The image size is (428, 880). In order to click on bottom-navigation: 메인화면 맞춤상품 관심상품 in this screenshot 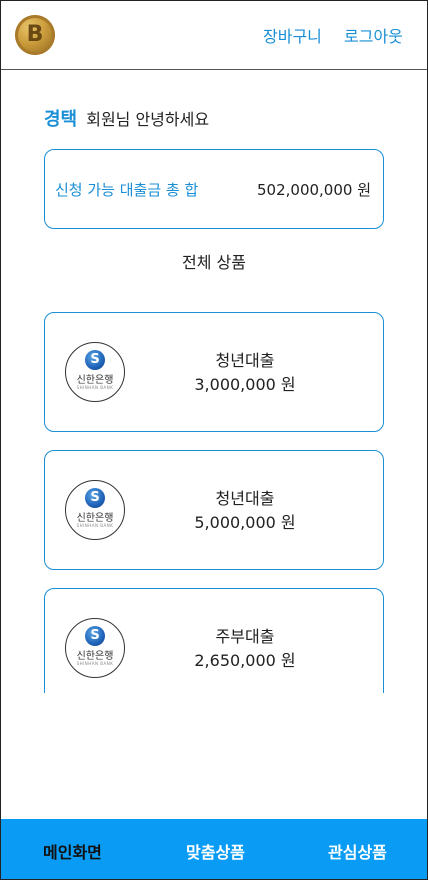, I will do `click(214, 849)`.